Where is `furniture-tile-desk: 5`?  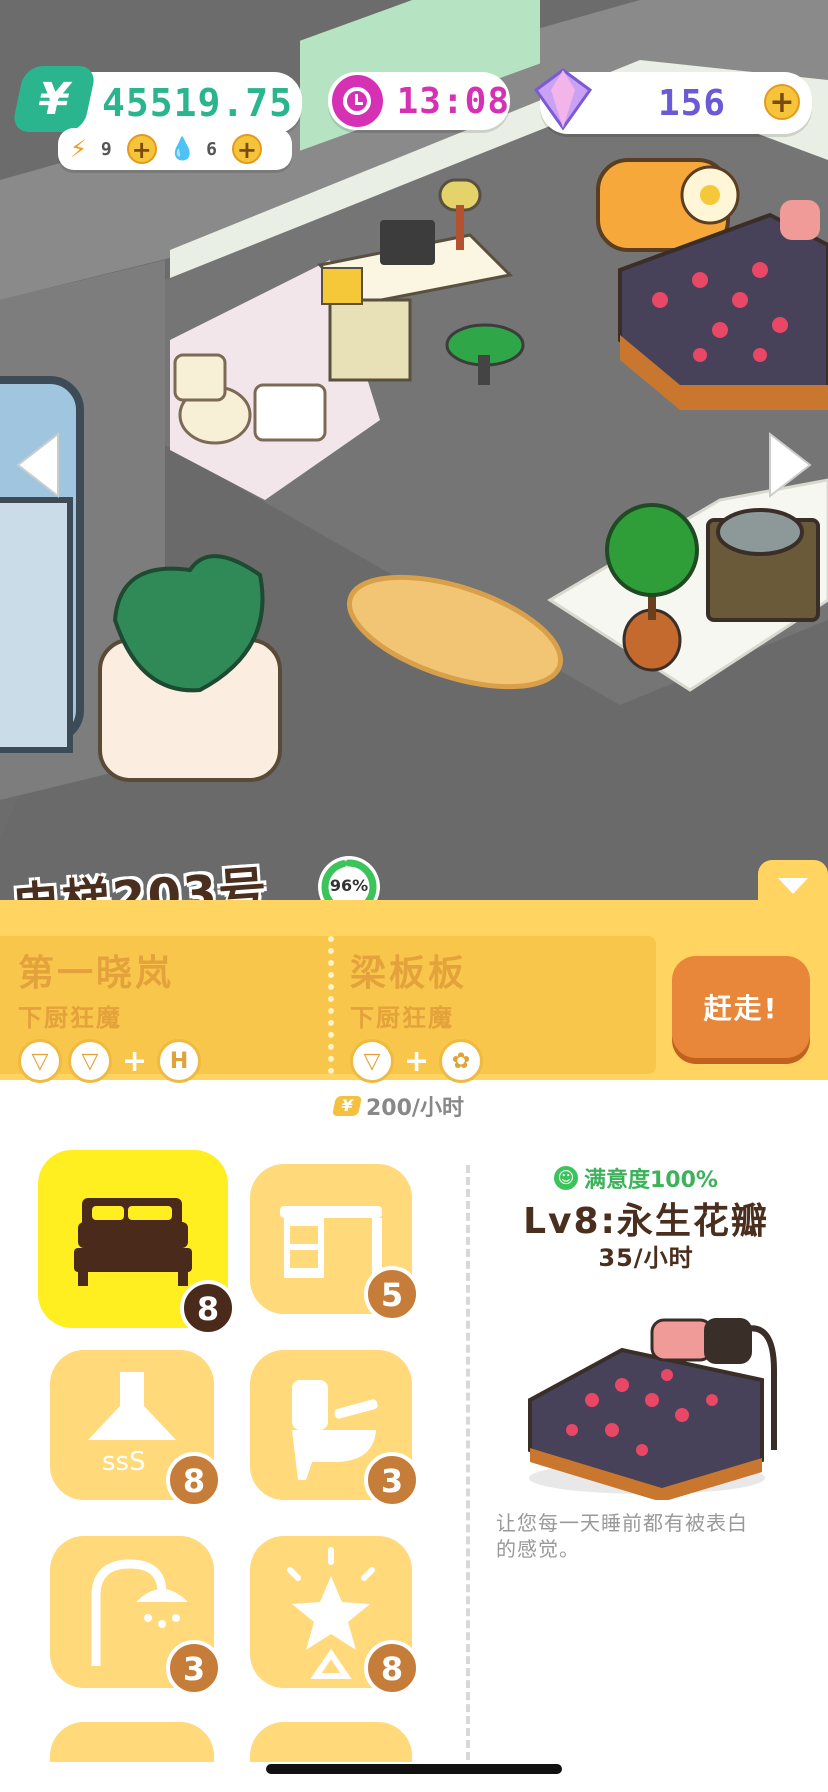
furniture-tile-desk: 5 is located at coordinates (335, 1243).